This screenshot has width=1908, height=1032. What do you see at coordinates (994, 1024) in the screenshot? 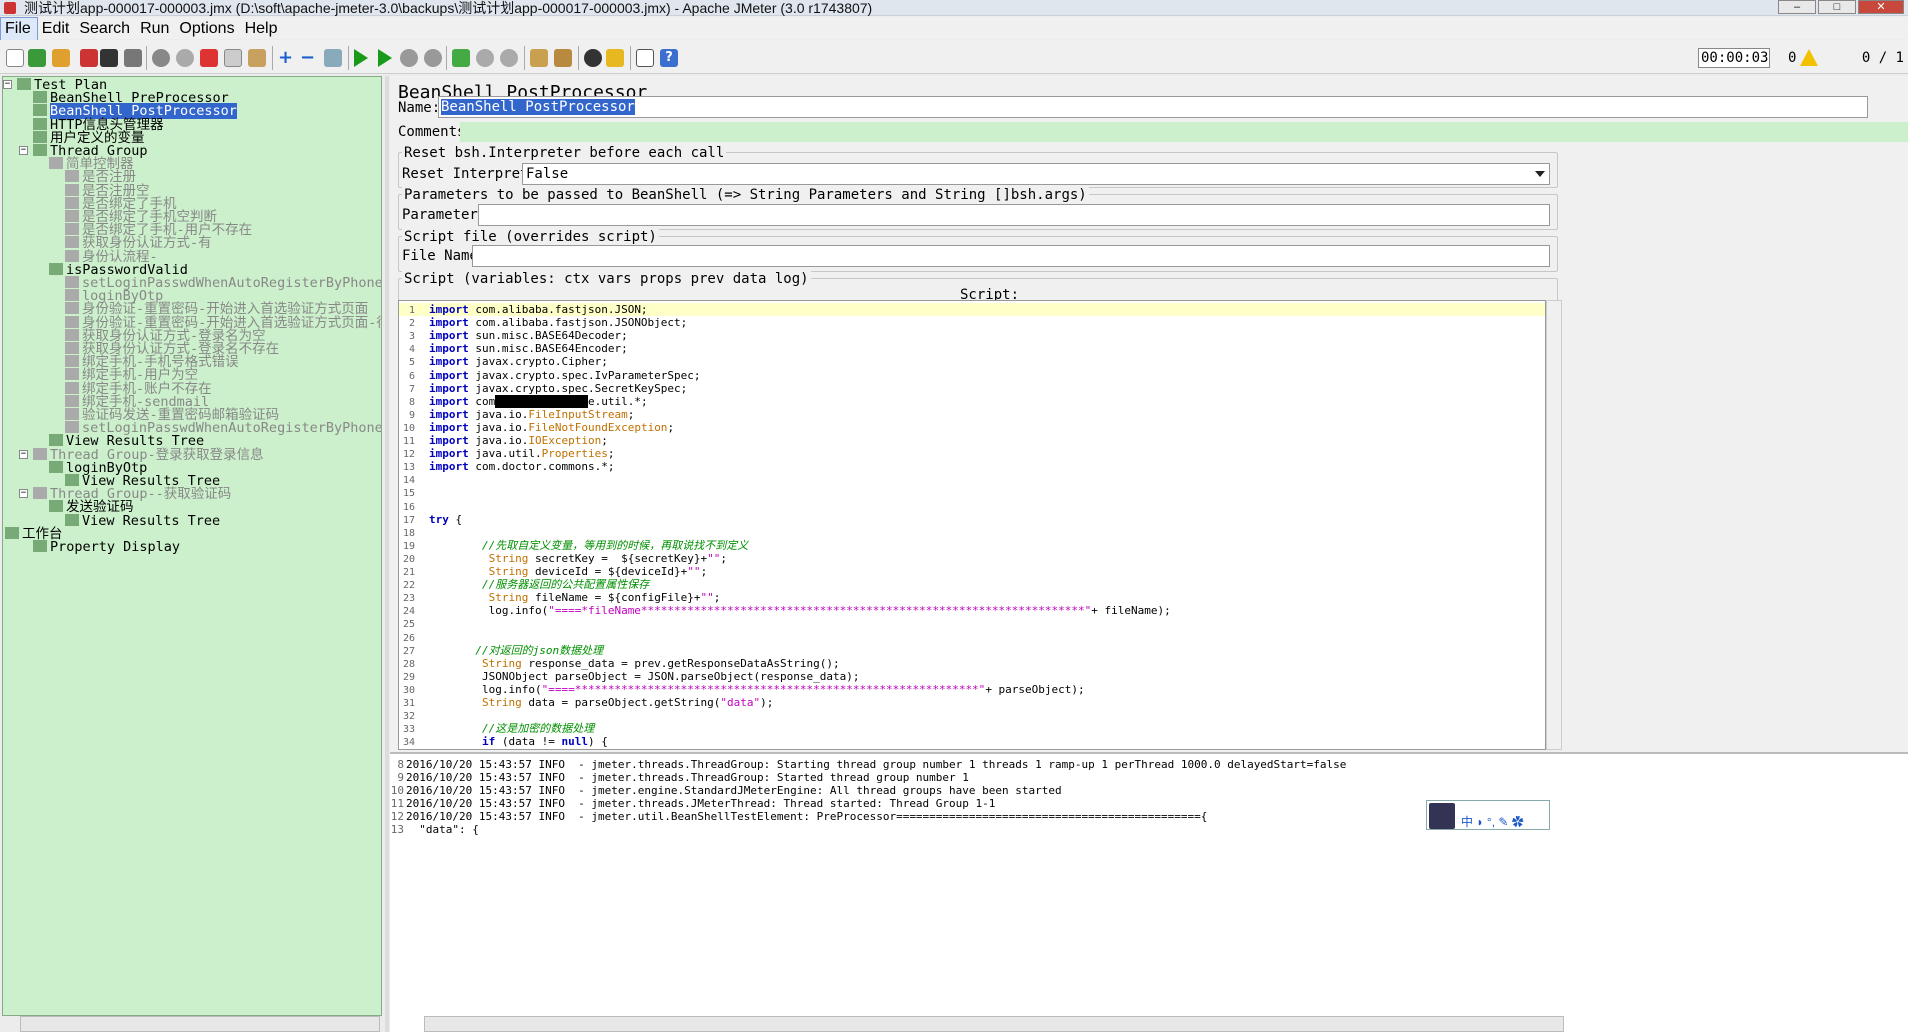
I see `log-horizontal-scrollbar` at bounding box center [994, 1024].